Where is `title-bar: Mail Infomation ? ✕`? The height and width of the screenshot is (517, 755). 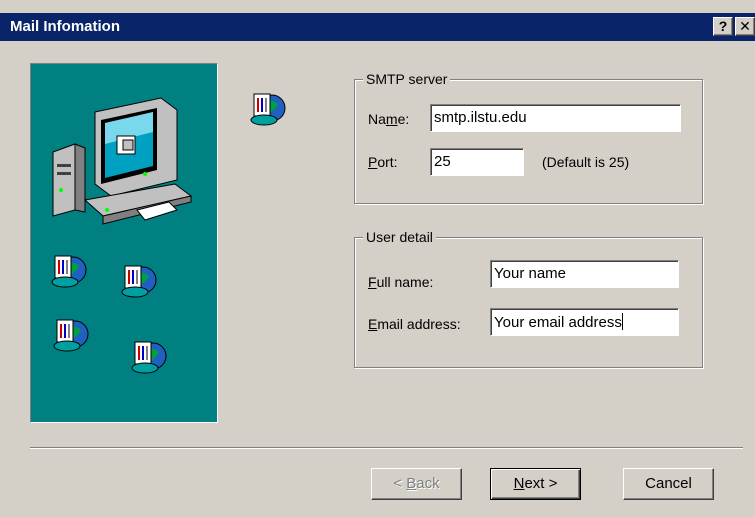 title-bar: Mail Infomation ? ✕ is located at coordinates (377, 27).